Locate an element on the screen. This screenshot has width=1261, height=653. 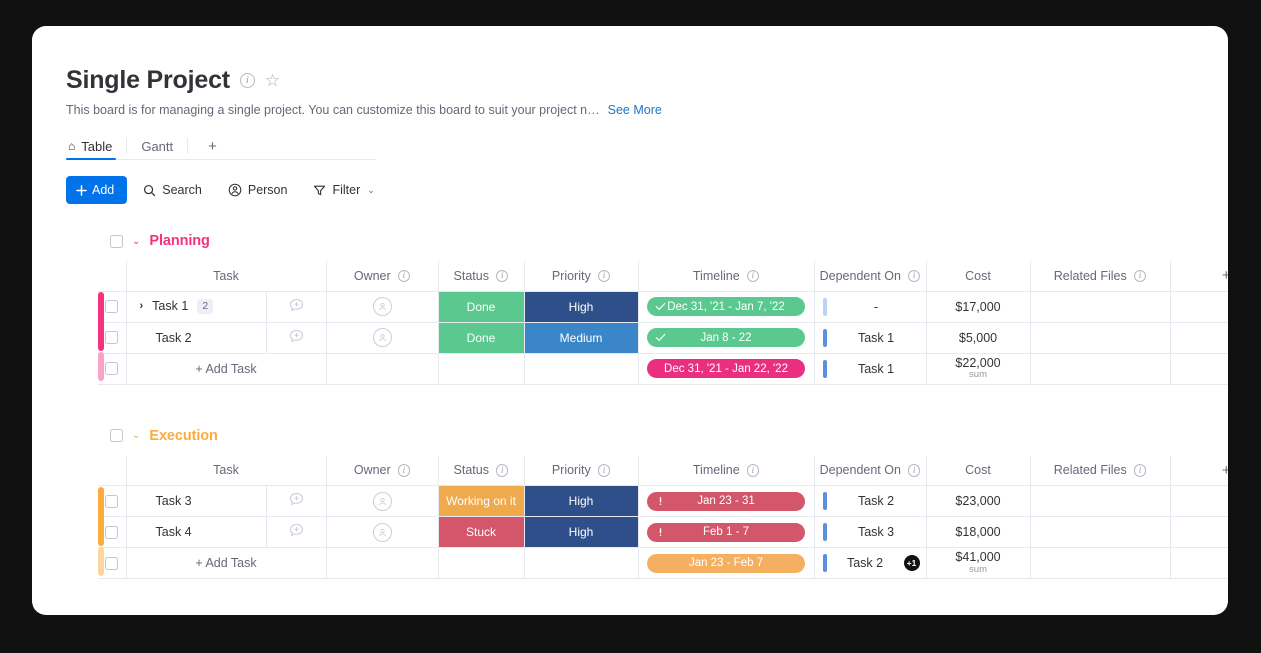
favorite-star-icon: ☆ is located at coordinates (272, 80).